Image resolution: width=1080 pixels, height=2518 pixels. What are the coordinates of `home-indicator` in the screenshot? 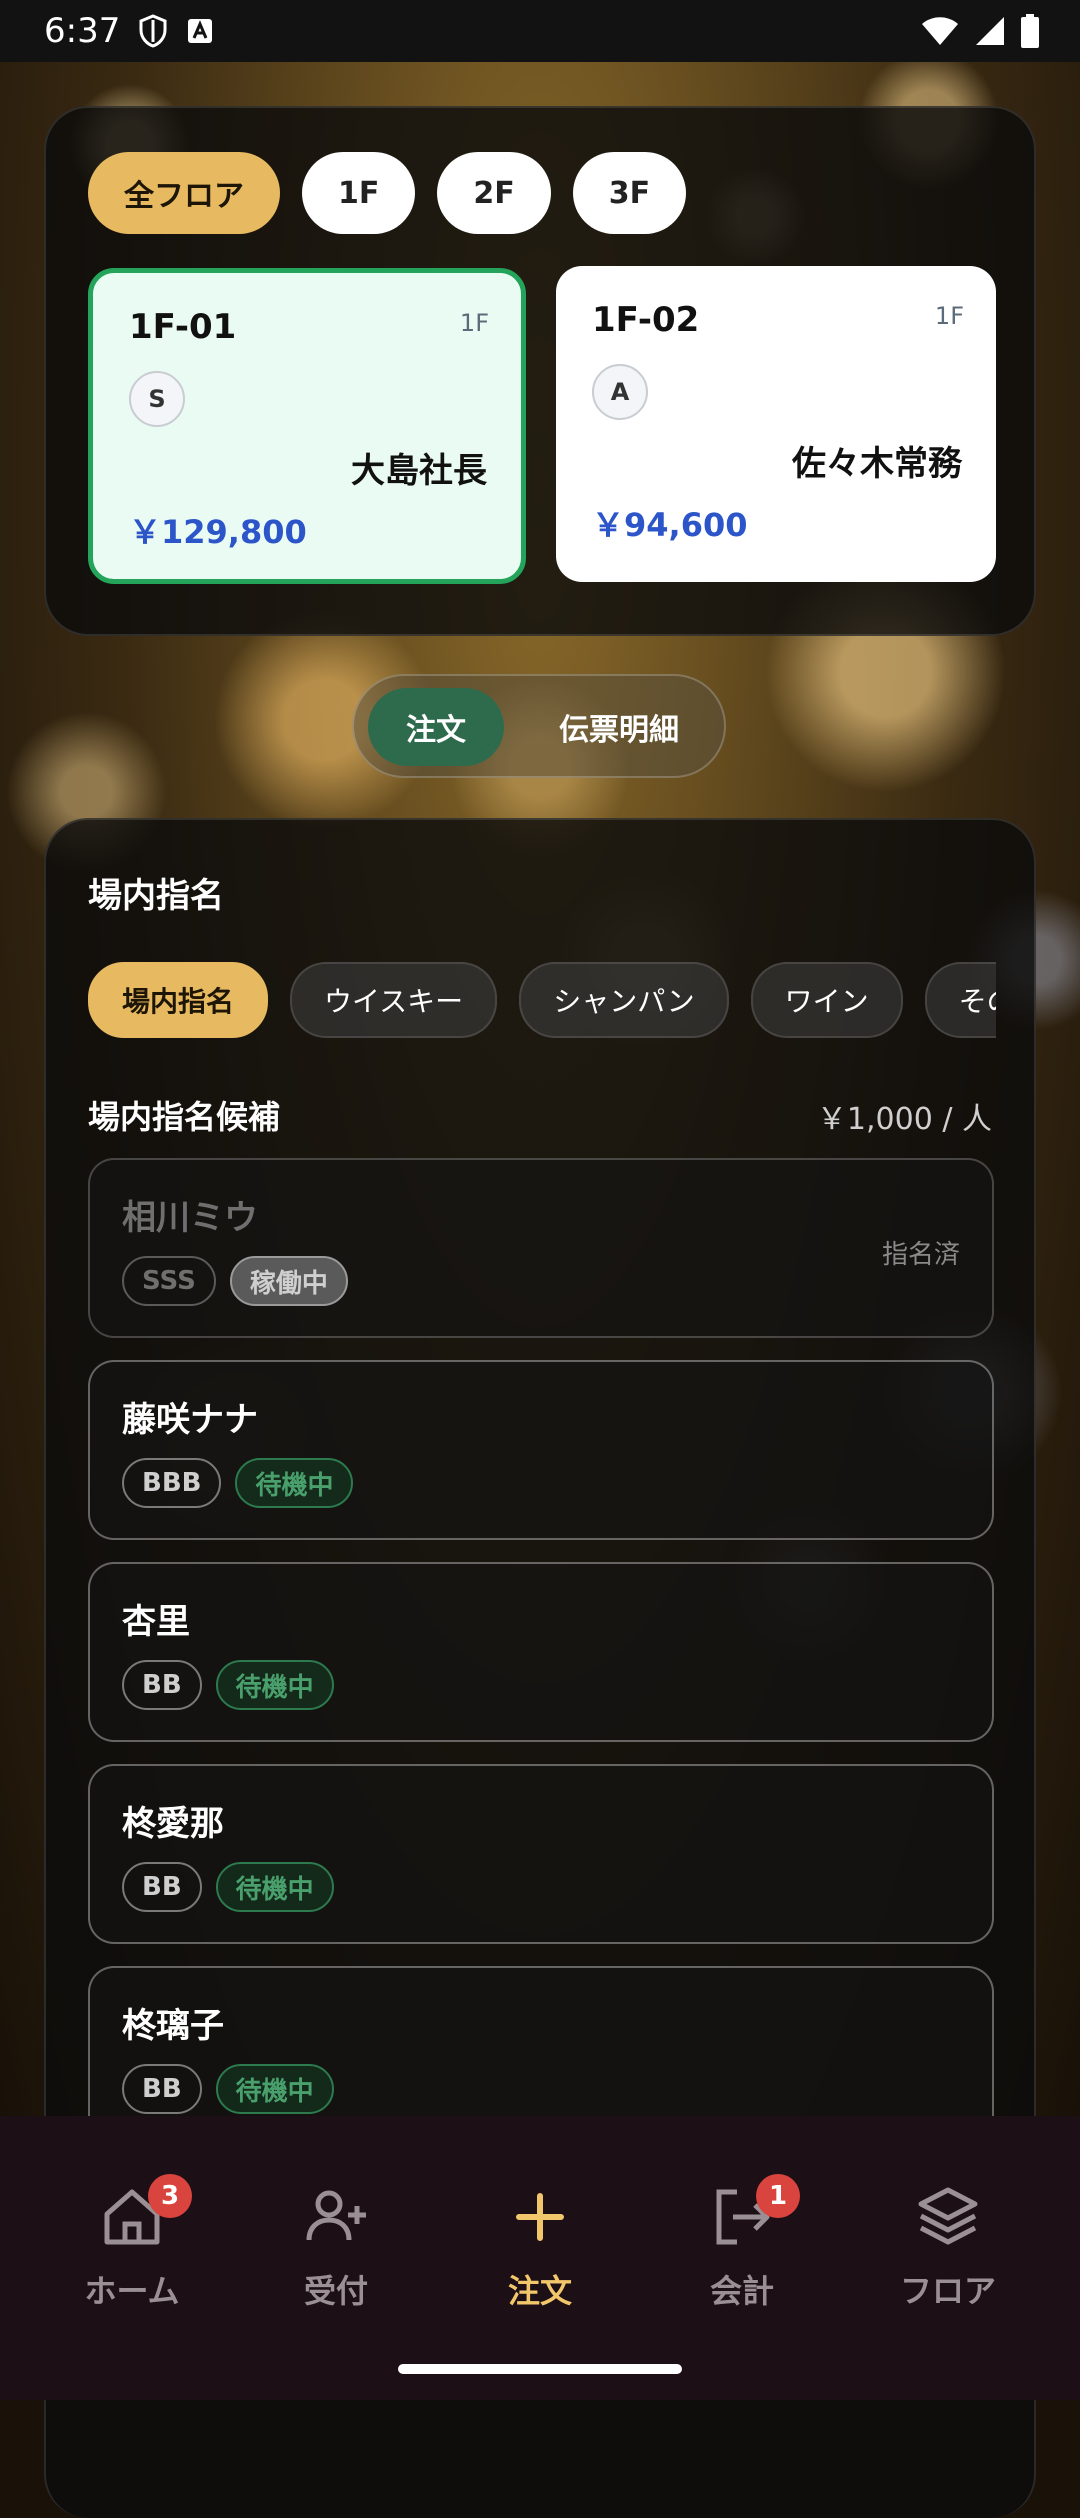 It's located at (540, 2369).